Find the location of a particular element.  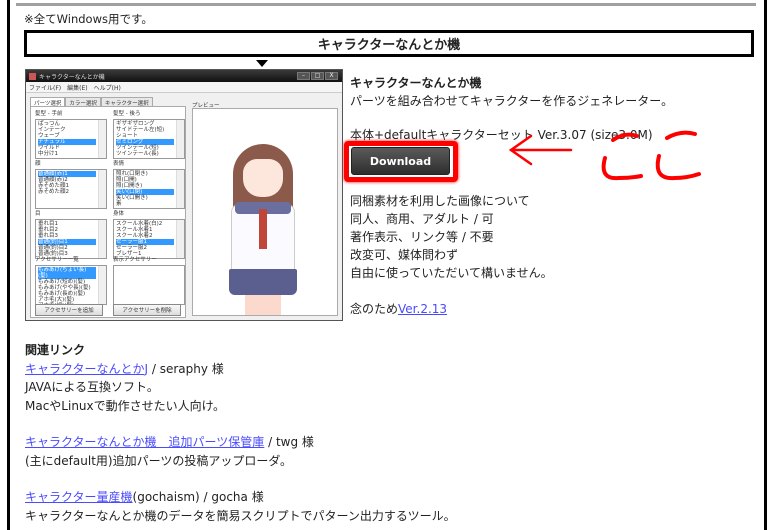

app-list-item: 赤そめた顔2 is located at coordinates (53, 192).